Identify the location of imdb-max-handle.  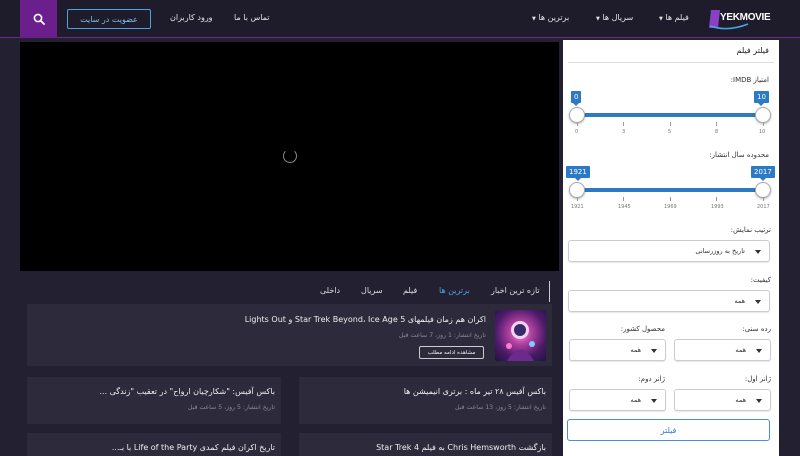
(763, 115).